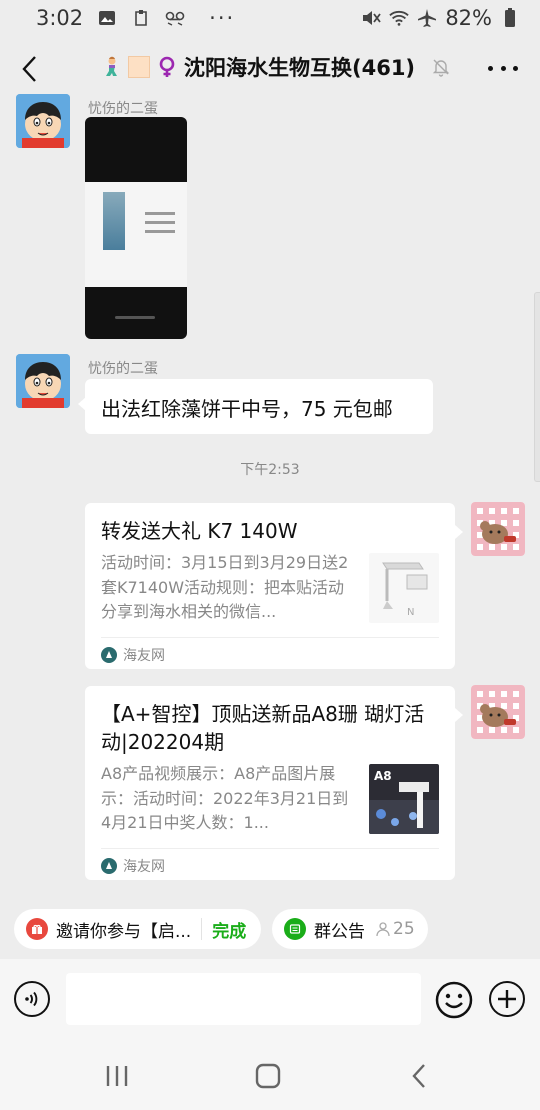  What do you see at coordinates (136, 234) in the screenshot?
I see `image-preview-screen` at bounding box center [136, 234].